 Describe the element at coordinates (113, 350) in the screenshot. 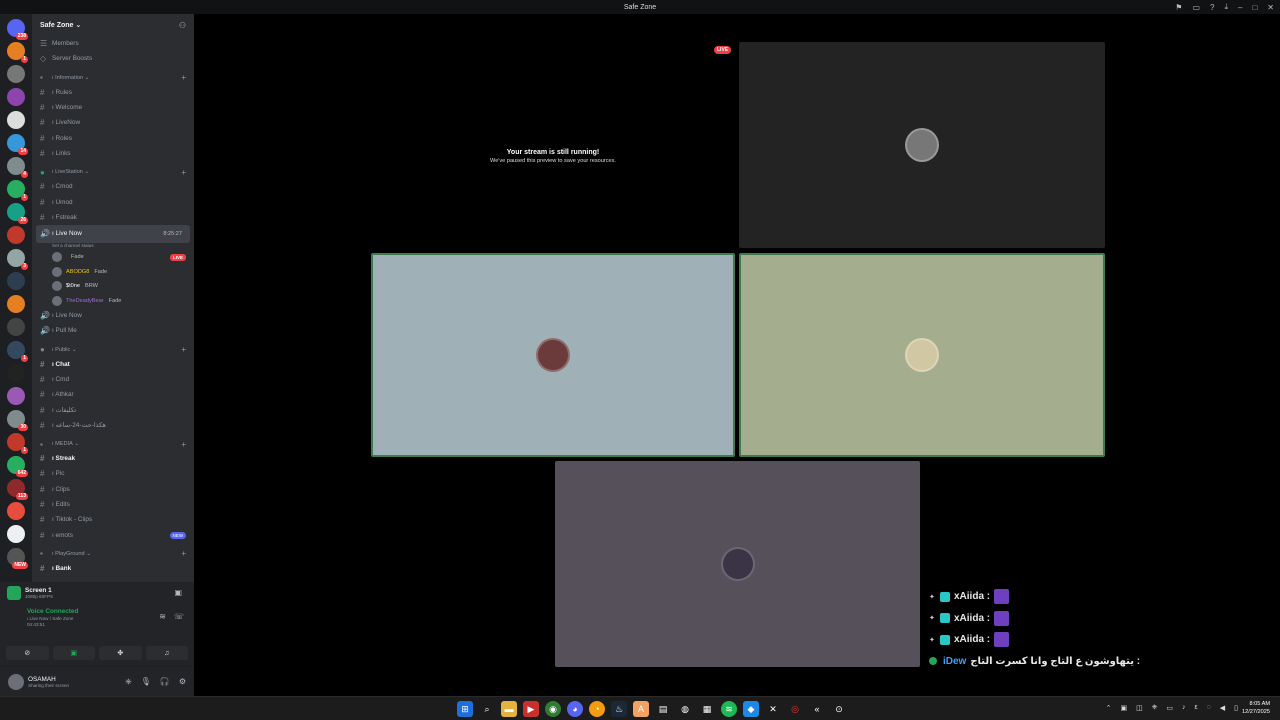

I see `category-public: ● ı Public ⌄ +` at that location.